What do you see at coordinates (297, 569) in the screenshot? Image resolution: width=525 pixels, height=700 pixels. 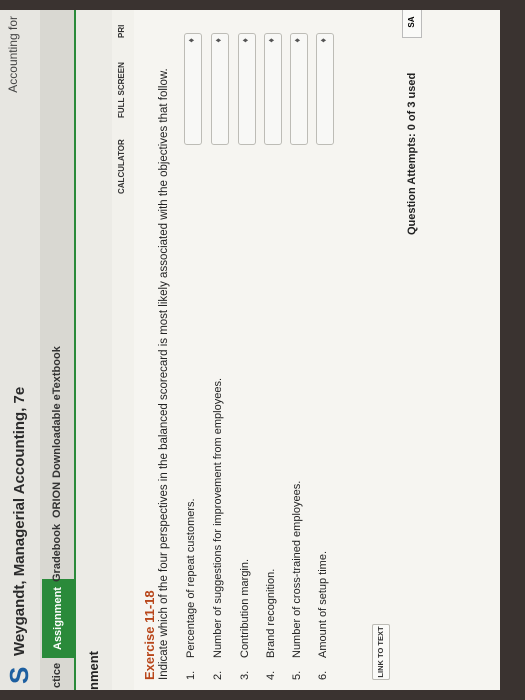 I see `item-text: Number of cross-trained employees.` at bounding box center [297, 569].